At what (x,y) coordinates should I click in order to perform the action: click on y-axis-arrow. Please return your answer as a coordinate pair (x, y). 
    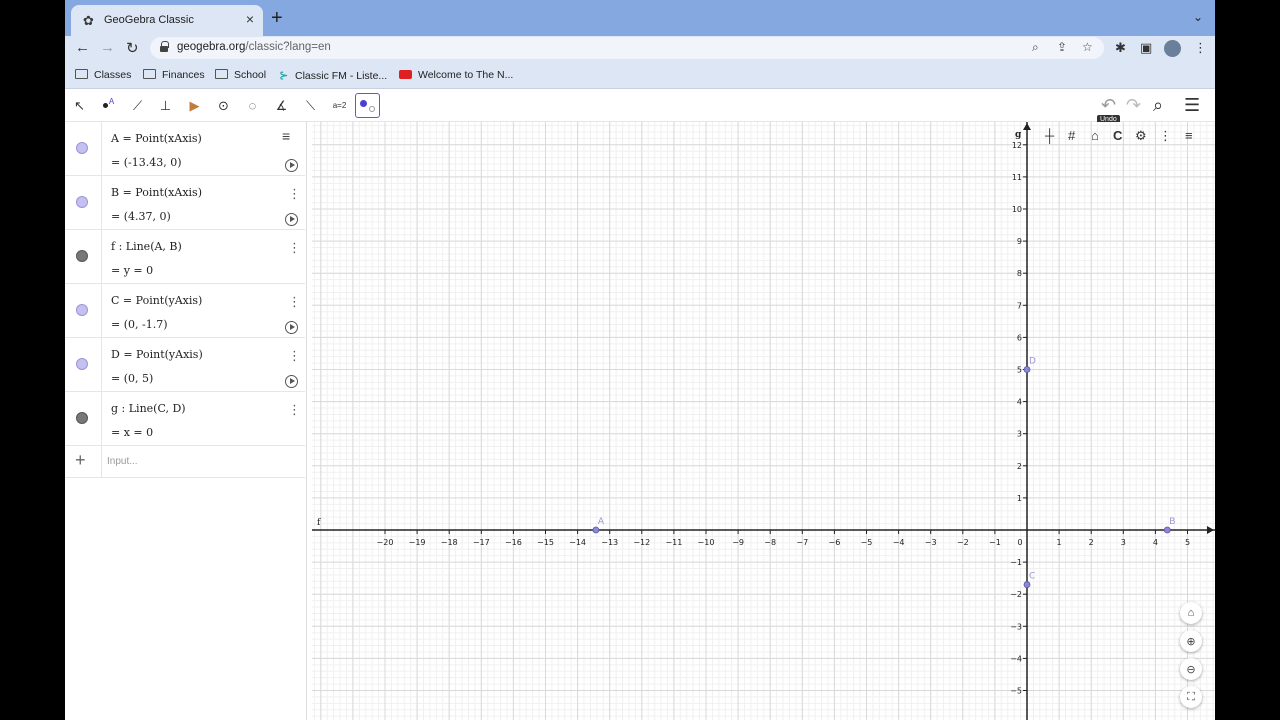
    Looking at the image, I should click on (1027, 126).